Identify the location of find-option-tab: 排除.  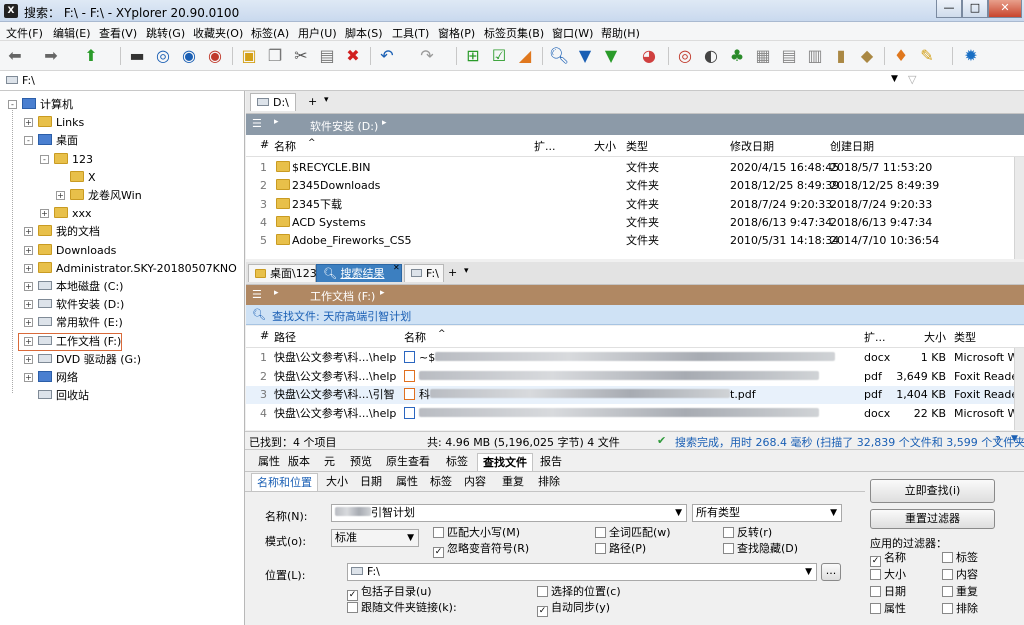
(549, 482).